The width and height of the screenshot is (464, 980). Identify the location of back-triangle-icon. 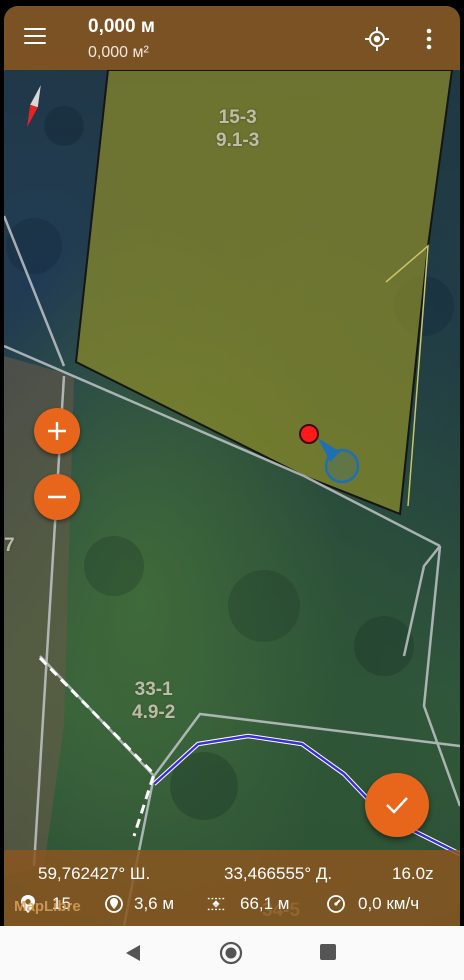
(133, 953).